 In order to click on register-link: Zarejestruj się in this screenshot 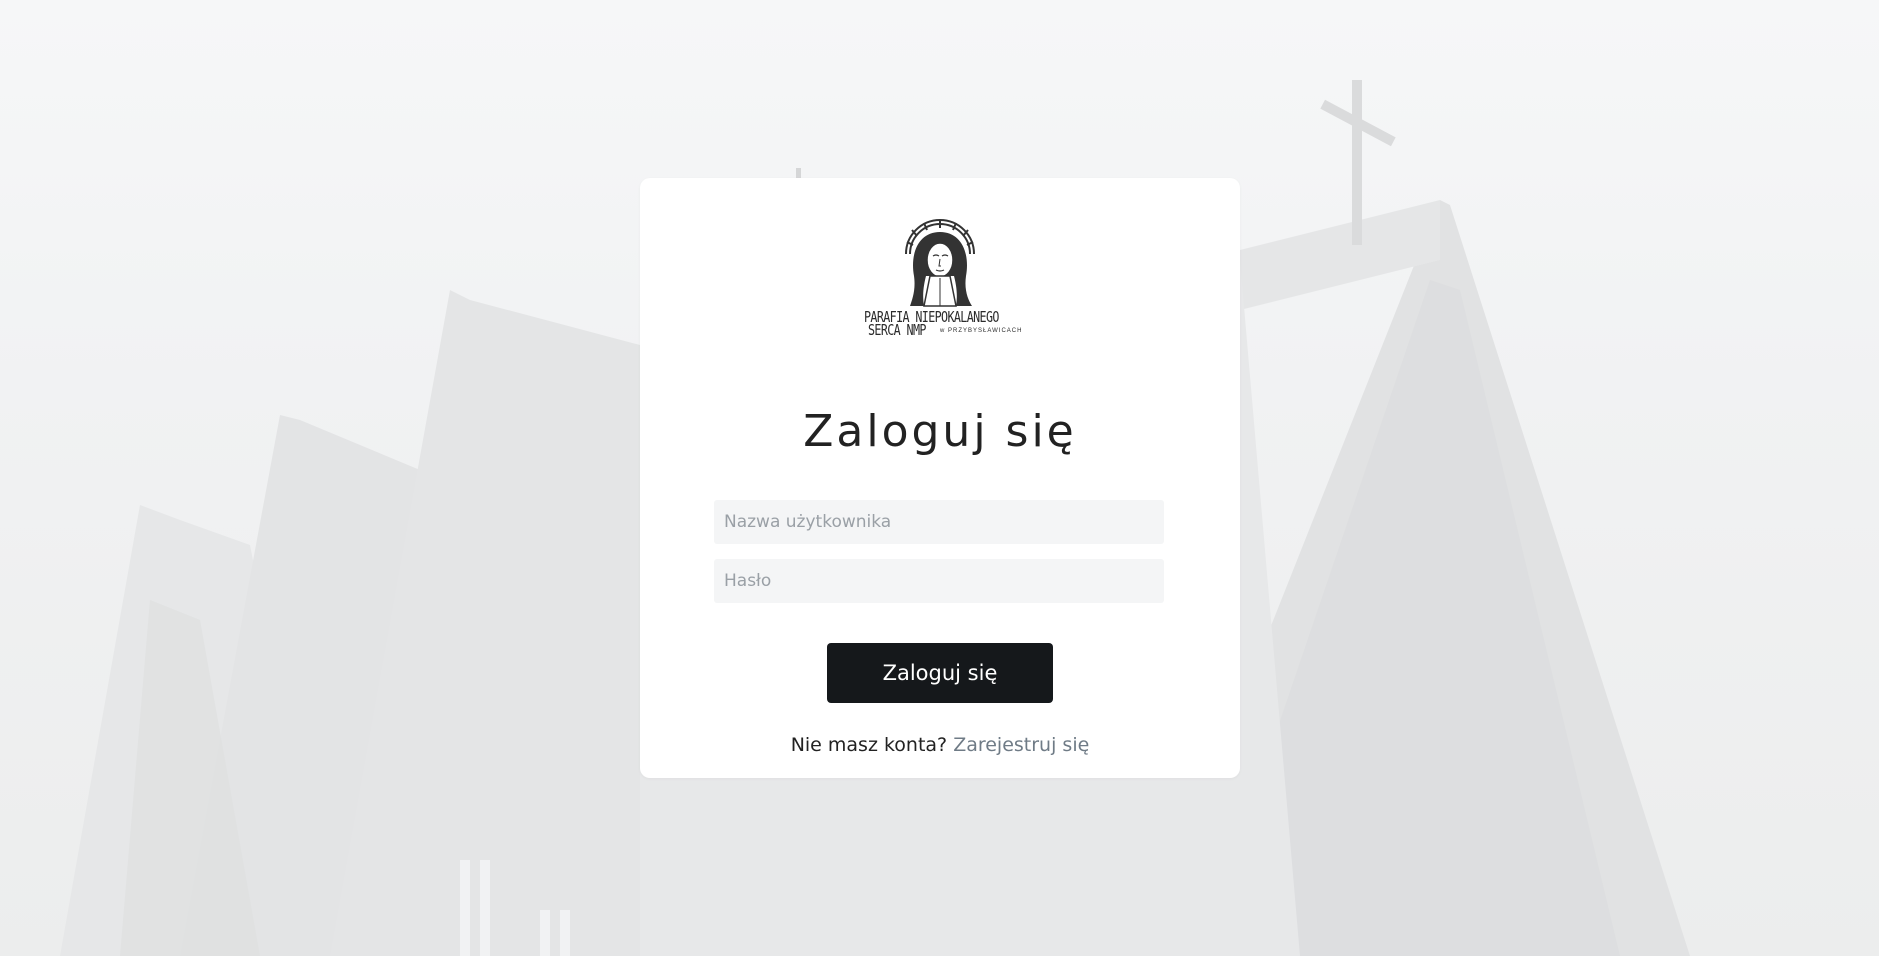, I will do `click(1021, 745)`.